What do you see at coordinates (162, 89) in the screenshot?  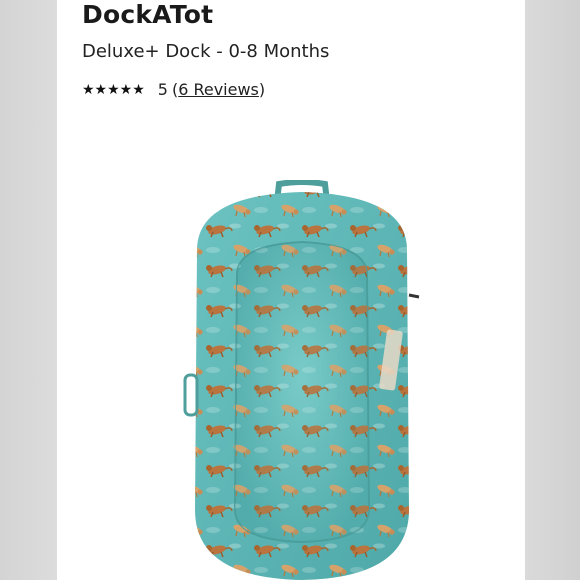 I see `rating-value: 5` at bounding box center [162, 89].